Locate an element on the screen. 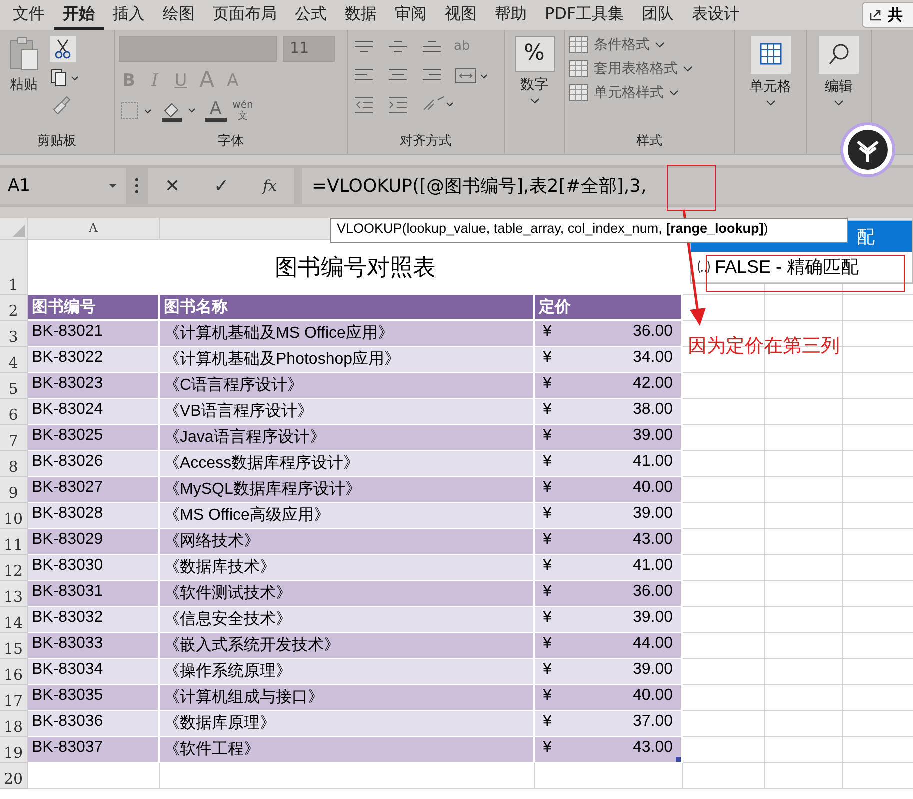  group-label: 对齐方式 is located at coordinates (426, 141).